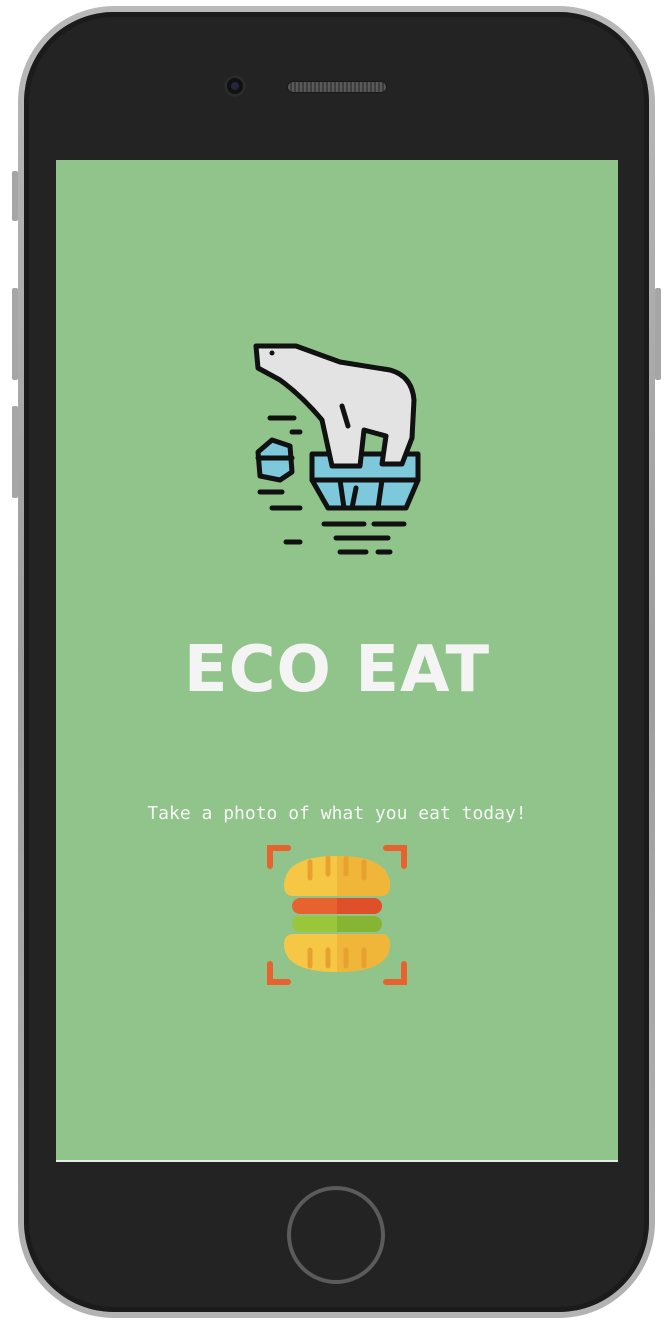  What do you see at coordinates (235, 86) in the screenshot?
I see `front-camera` at bounding box center [235, 86].